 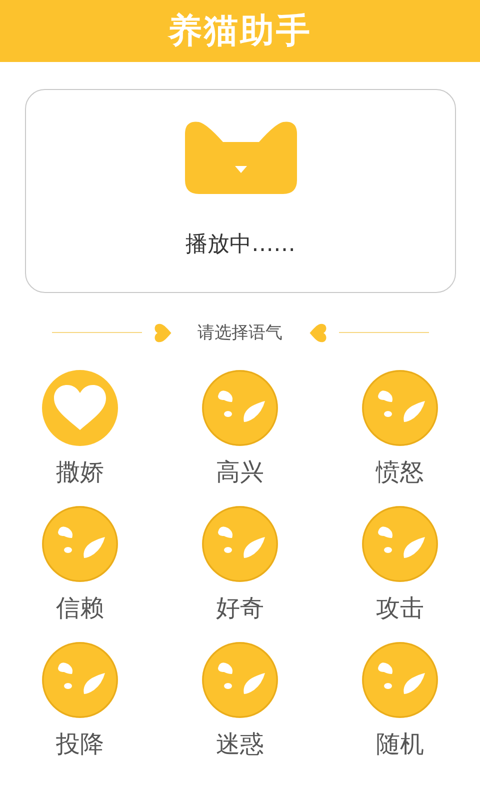 I want to click on mood-label: 愤怒, so click(x=400, y=472).